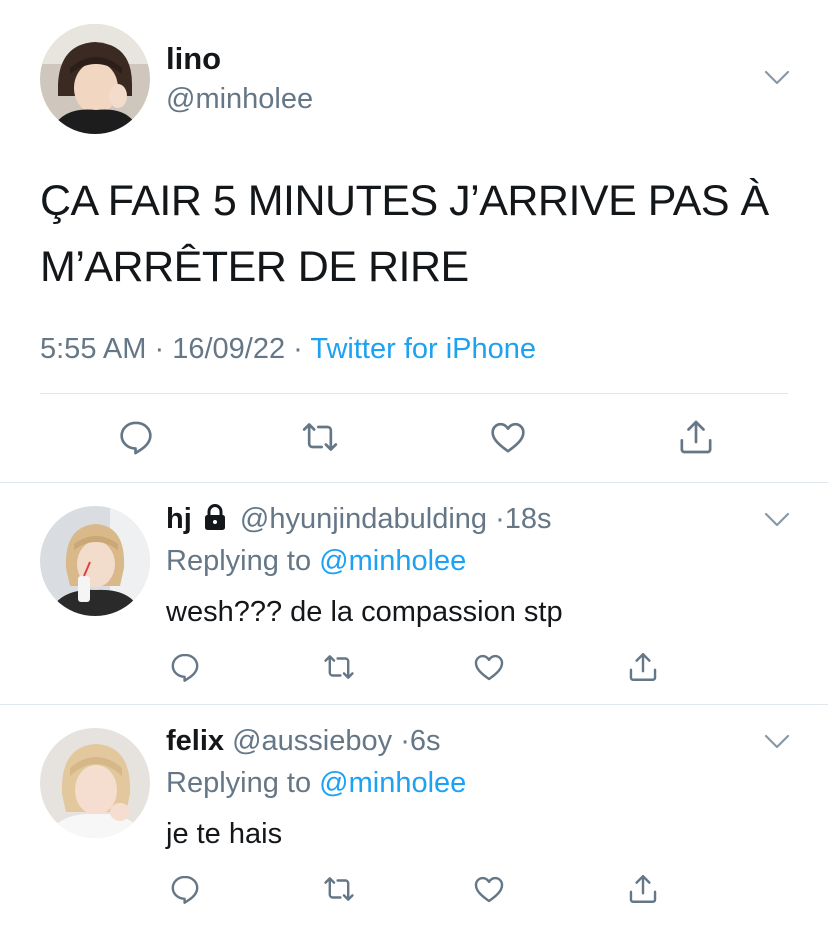 The width and height of the screenshot is (828, 926). I want to click on reply-author-name: hj, so click(179, 519).